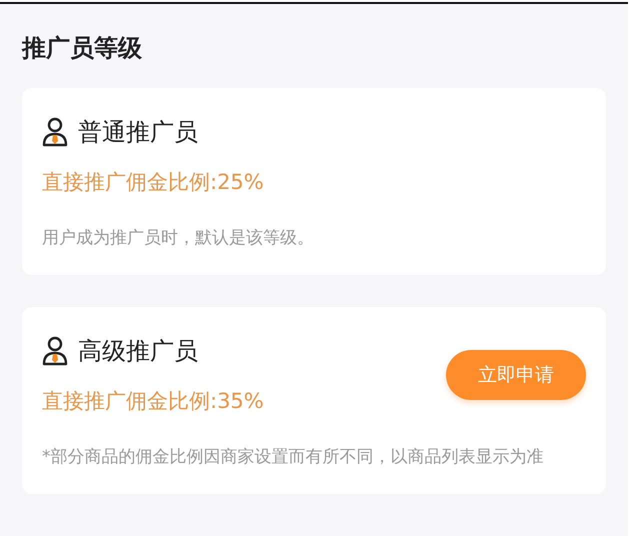 Image resolution: width=642 pixels, height=536 pixels. I want to click on level-name: 普通推广员, so click(138, 132).